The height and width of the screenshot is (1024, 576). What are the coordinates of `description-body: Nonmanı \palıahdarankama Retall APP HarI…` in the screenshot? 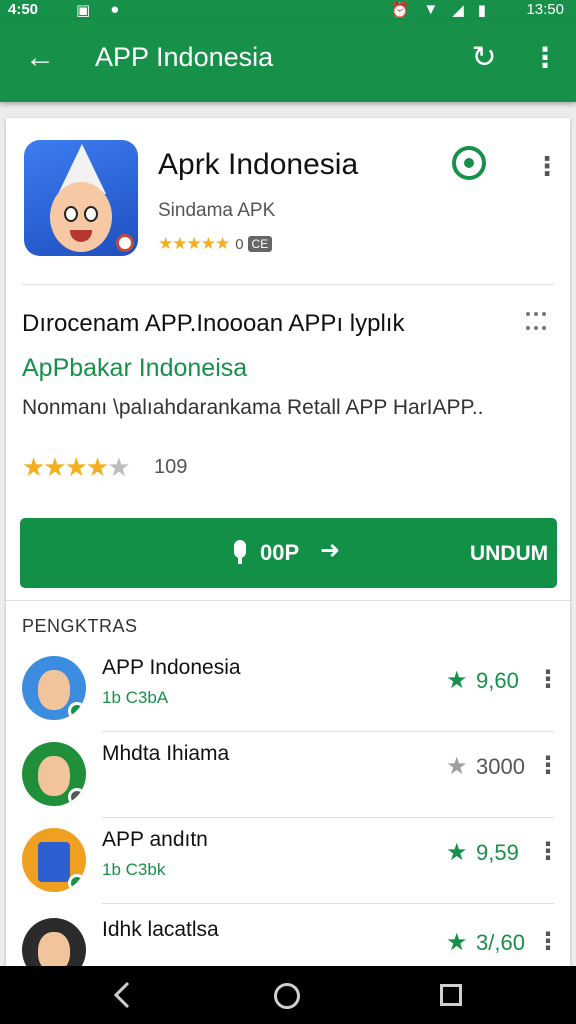 It's located at (253, 407).